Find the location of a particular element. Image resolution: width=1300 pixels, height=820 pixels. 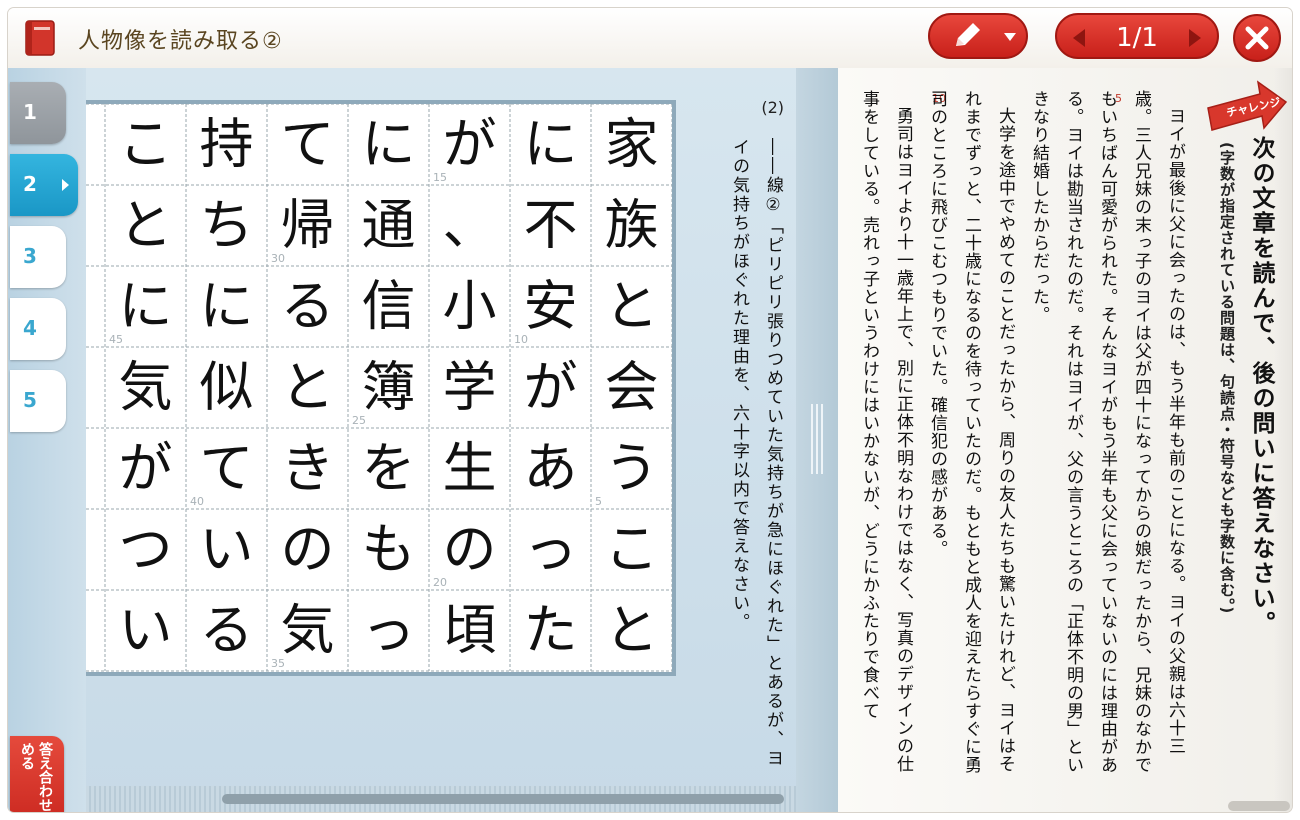

check-answers-button: 答え合わせを始める is located at coordinates (37, 774).